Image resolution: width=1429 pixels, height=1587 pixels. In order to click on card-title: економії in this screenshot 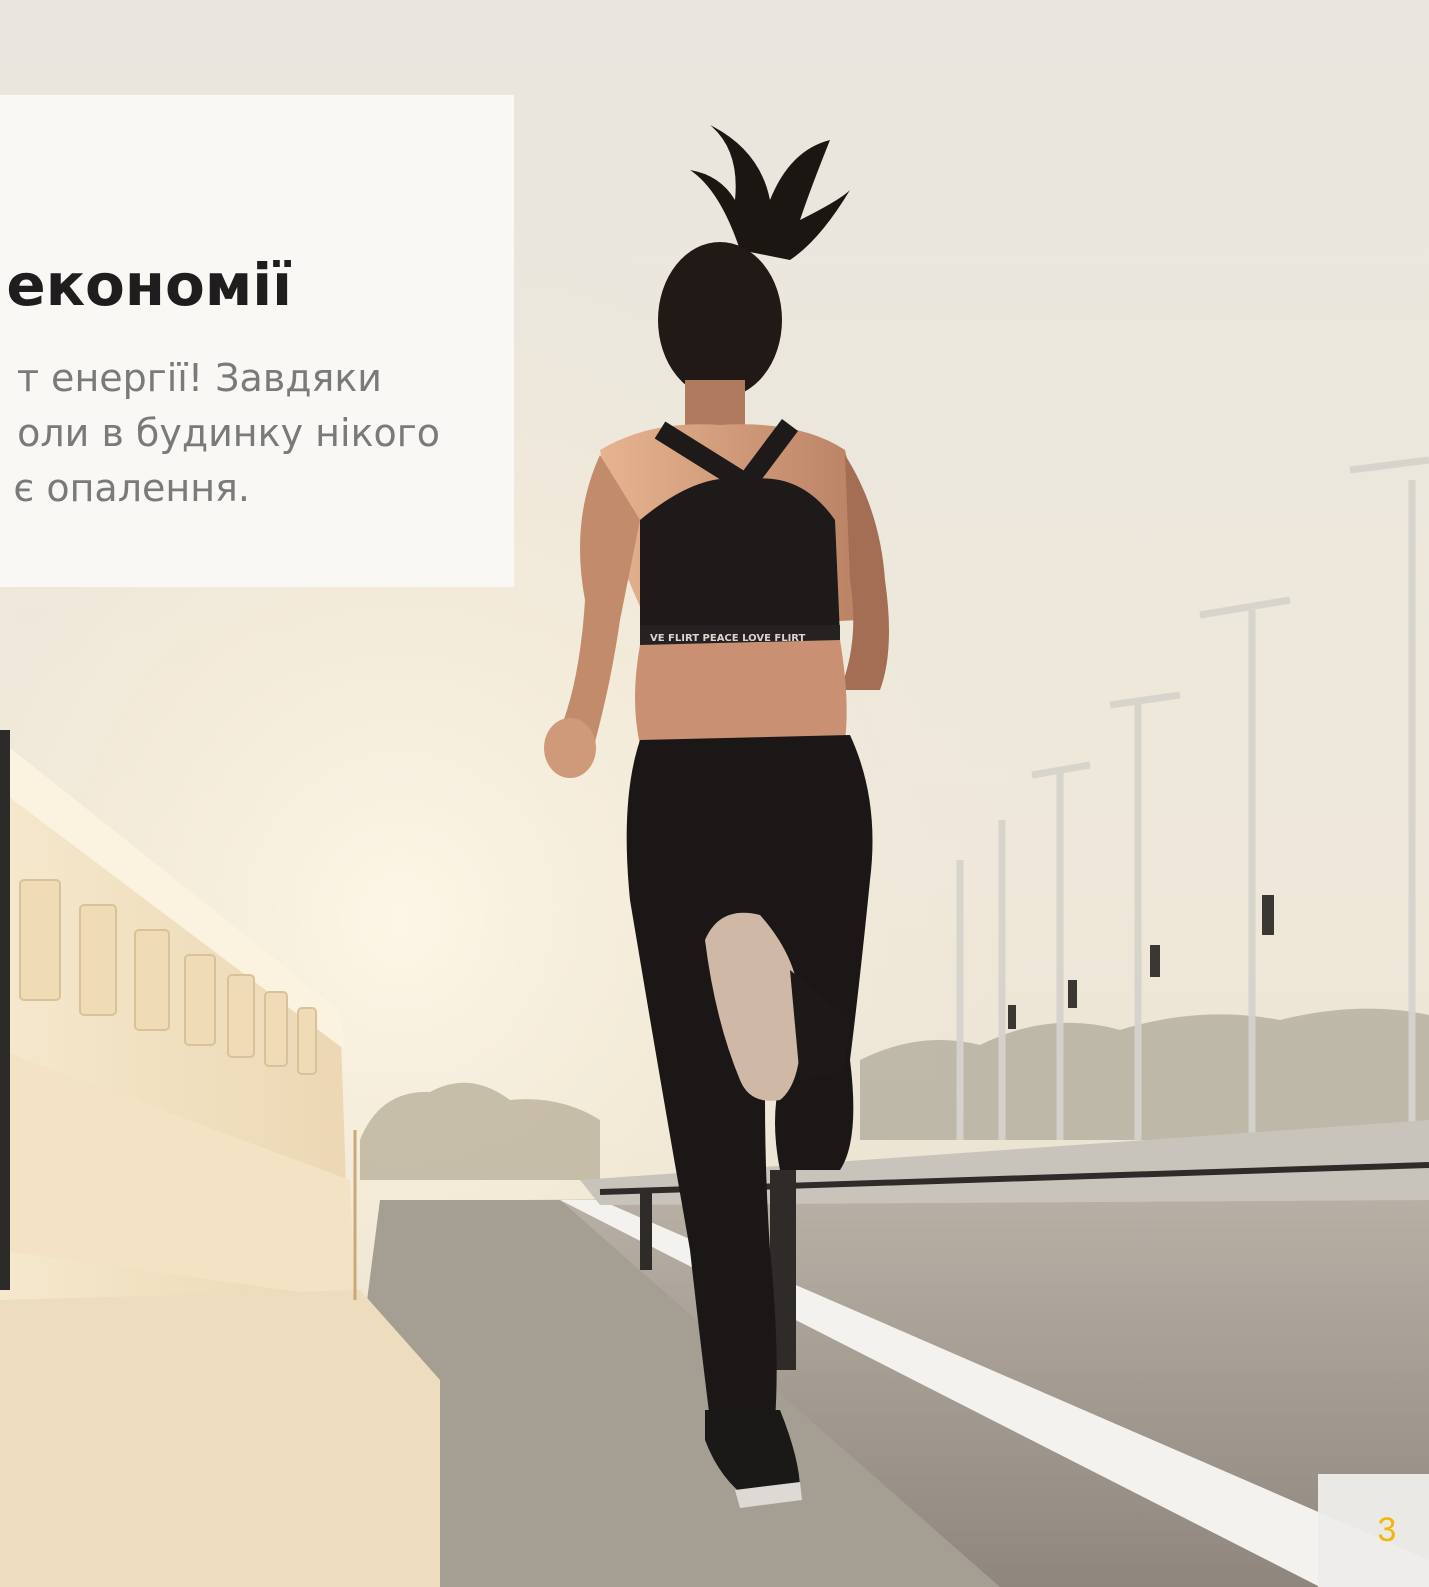, I will do `click(149, 285)`.